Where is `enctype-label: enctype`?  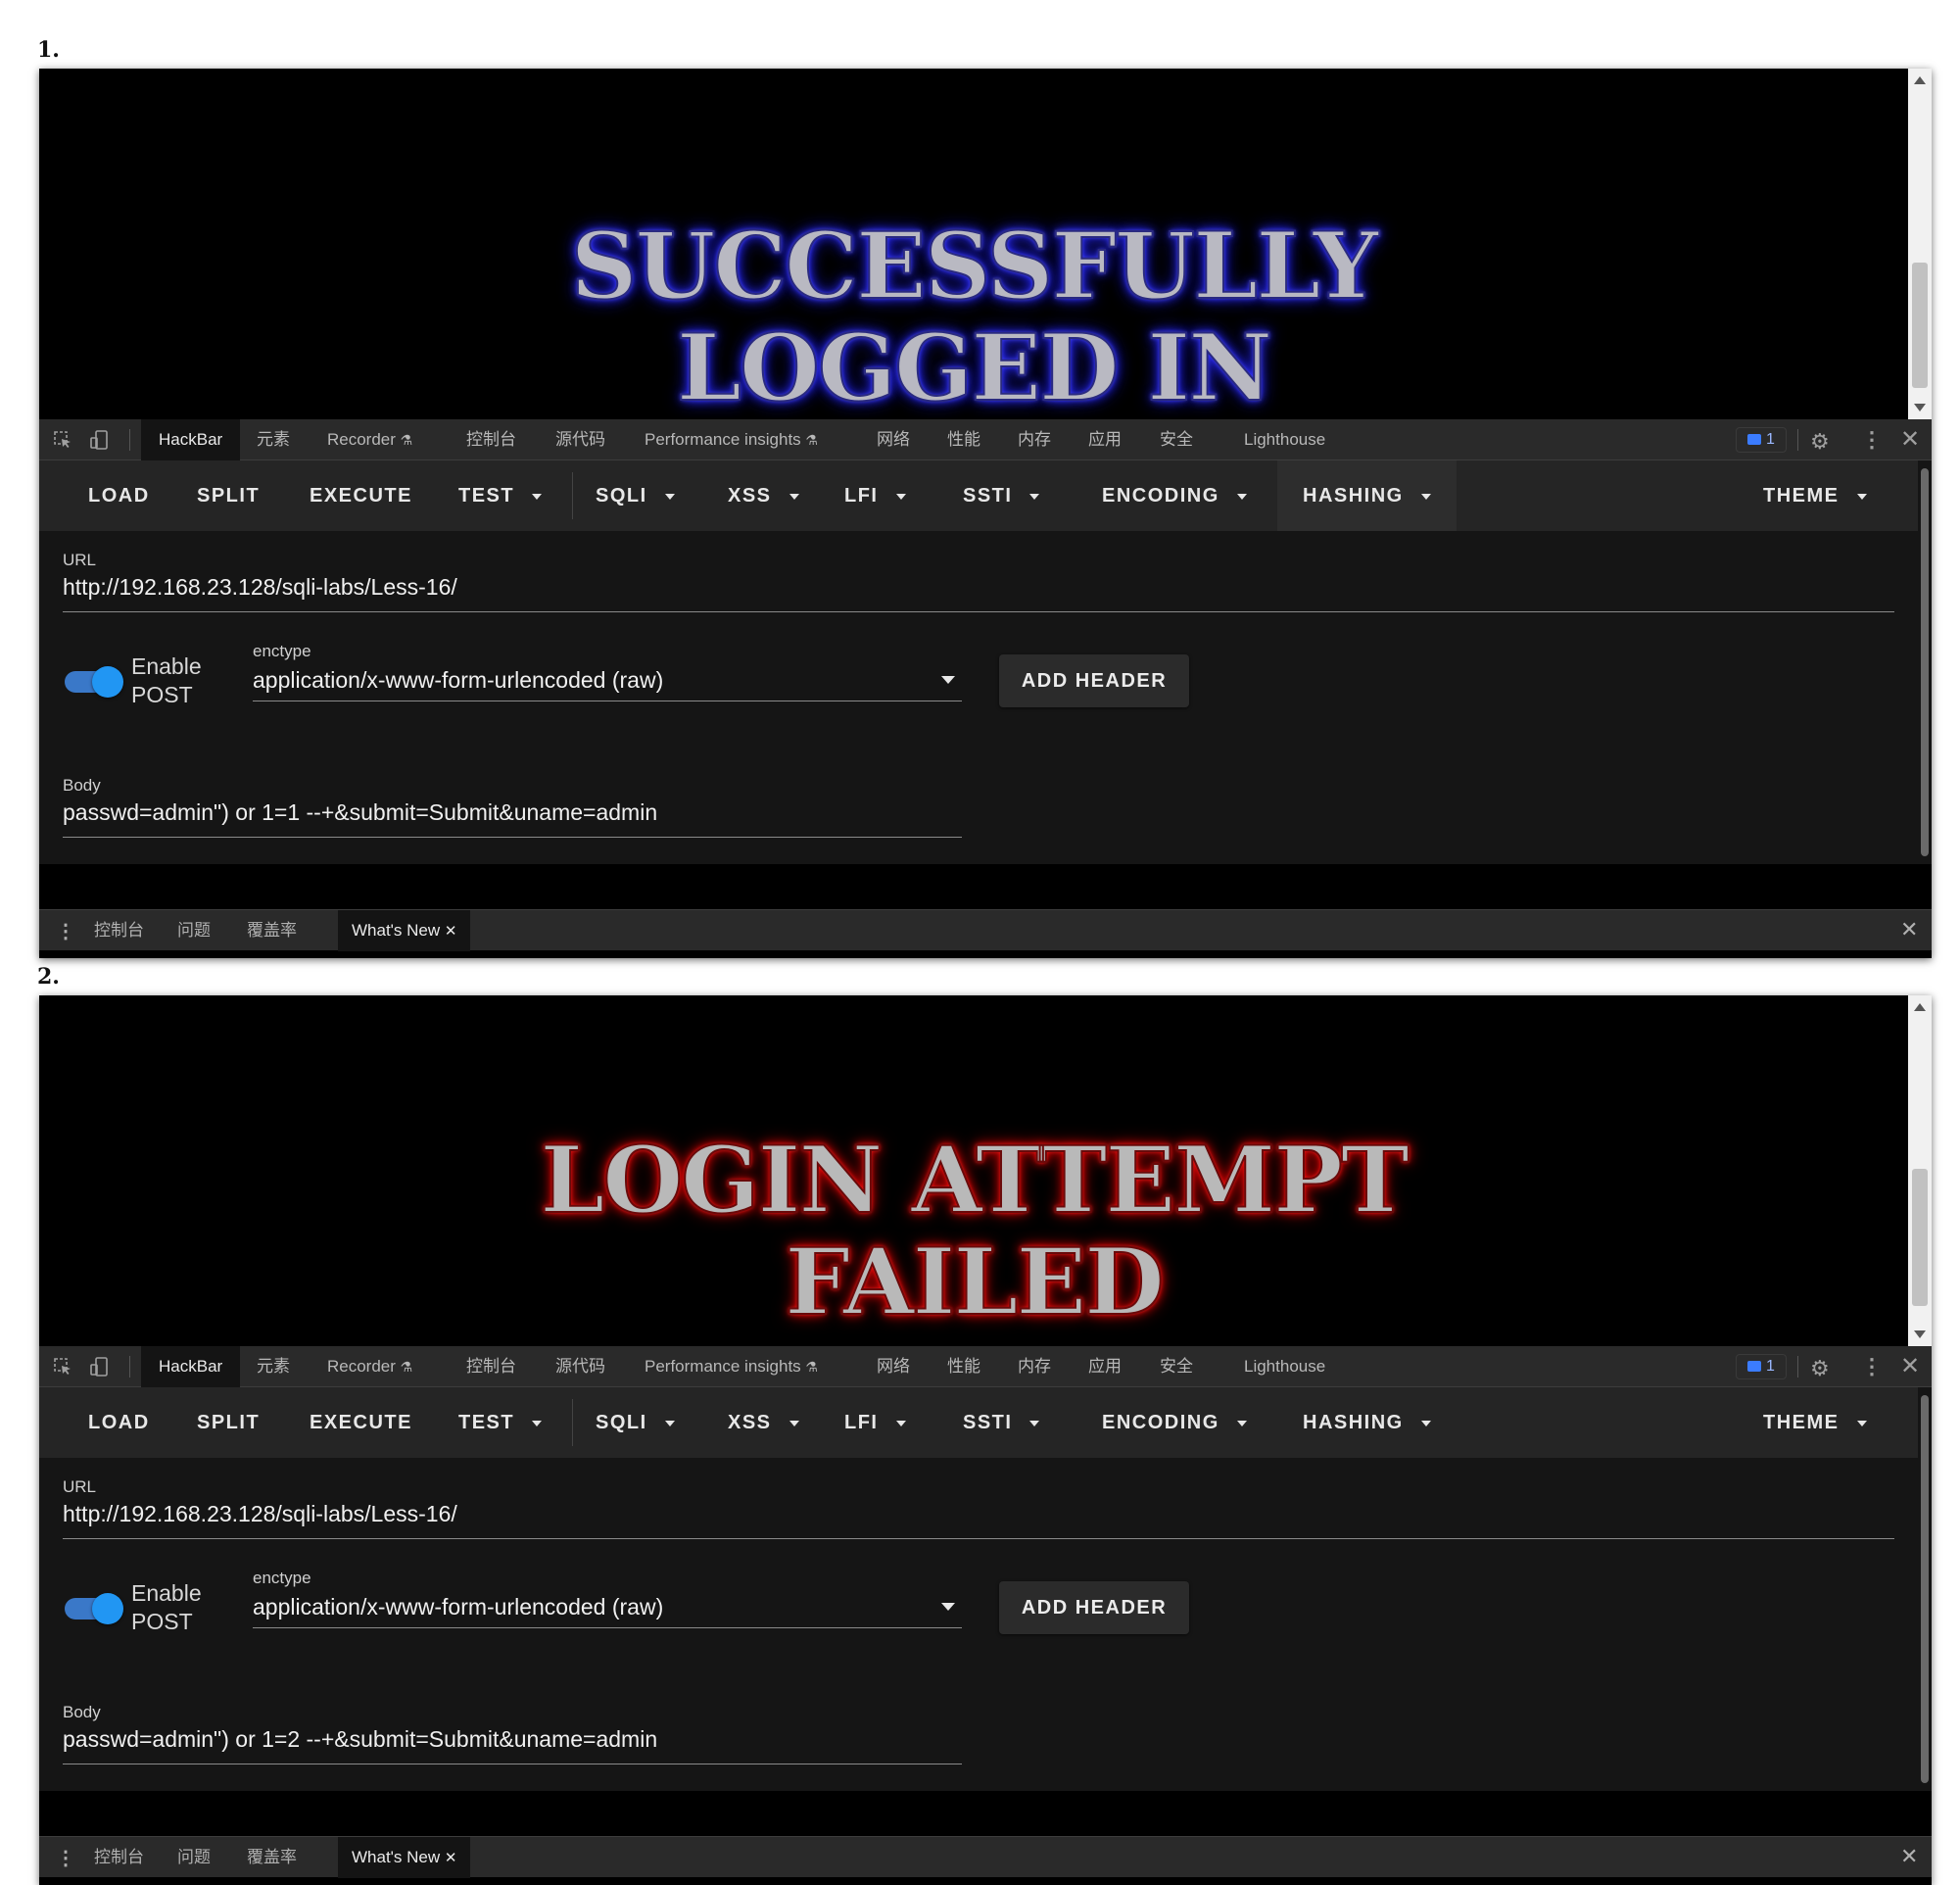
enctype-label: enctype is located at coordinates (282, 651).